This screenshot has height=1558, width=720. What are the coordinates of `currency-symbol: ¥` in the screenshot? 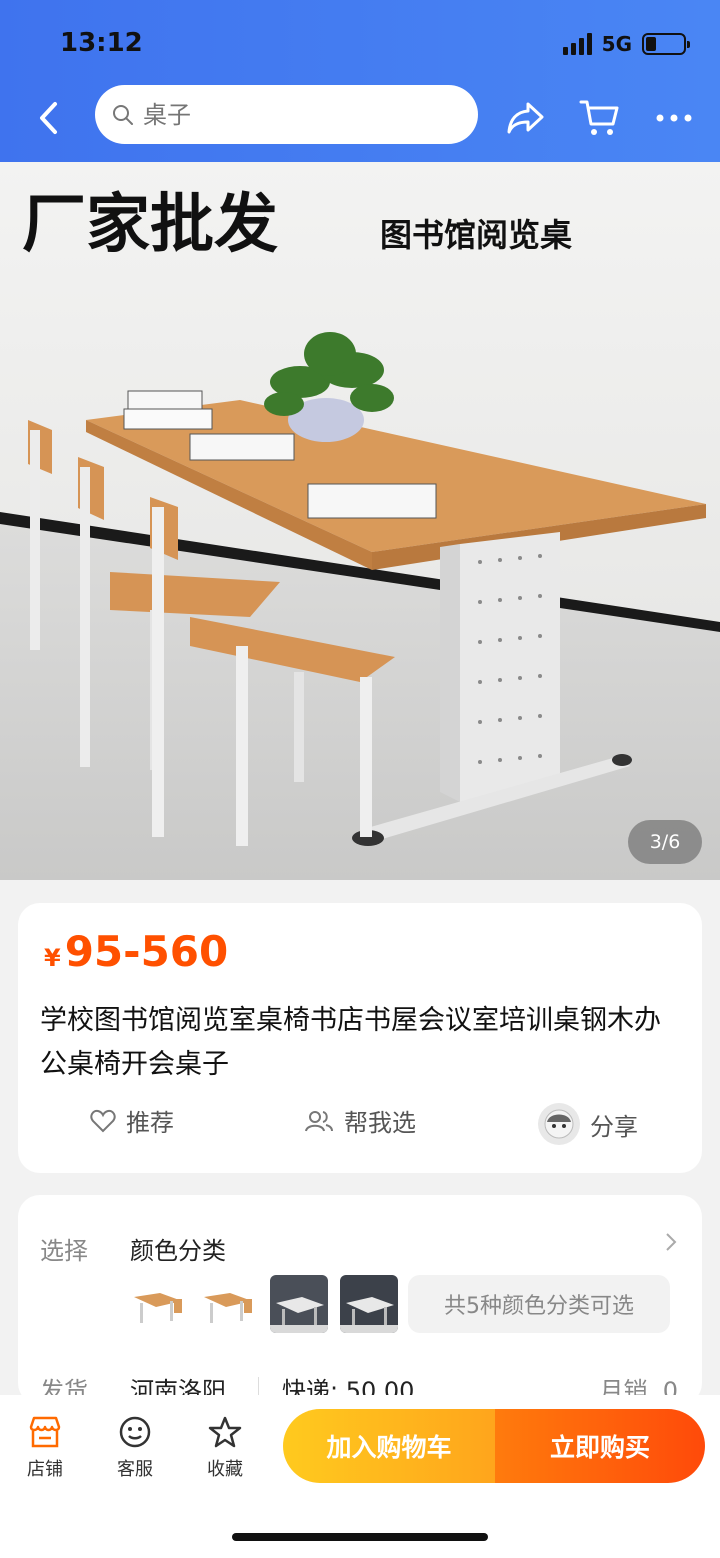 It's located at (52, 958).